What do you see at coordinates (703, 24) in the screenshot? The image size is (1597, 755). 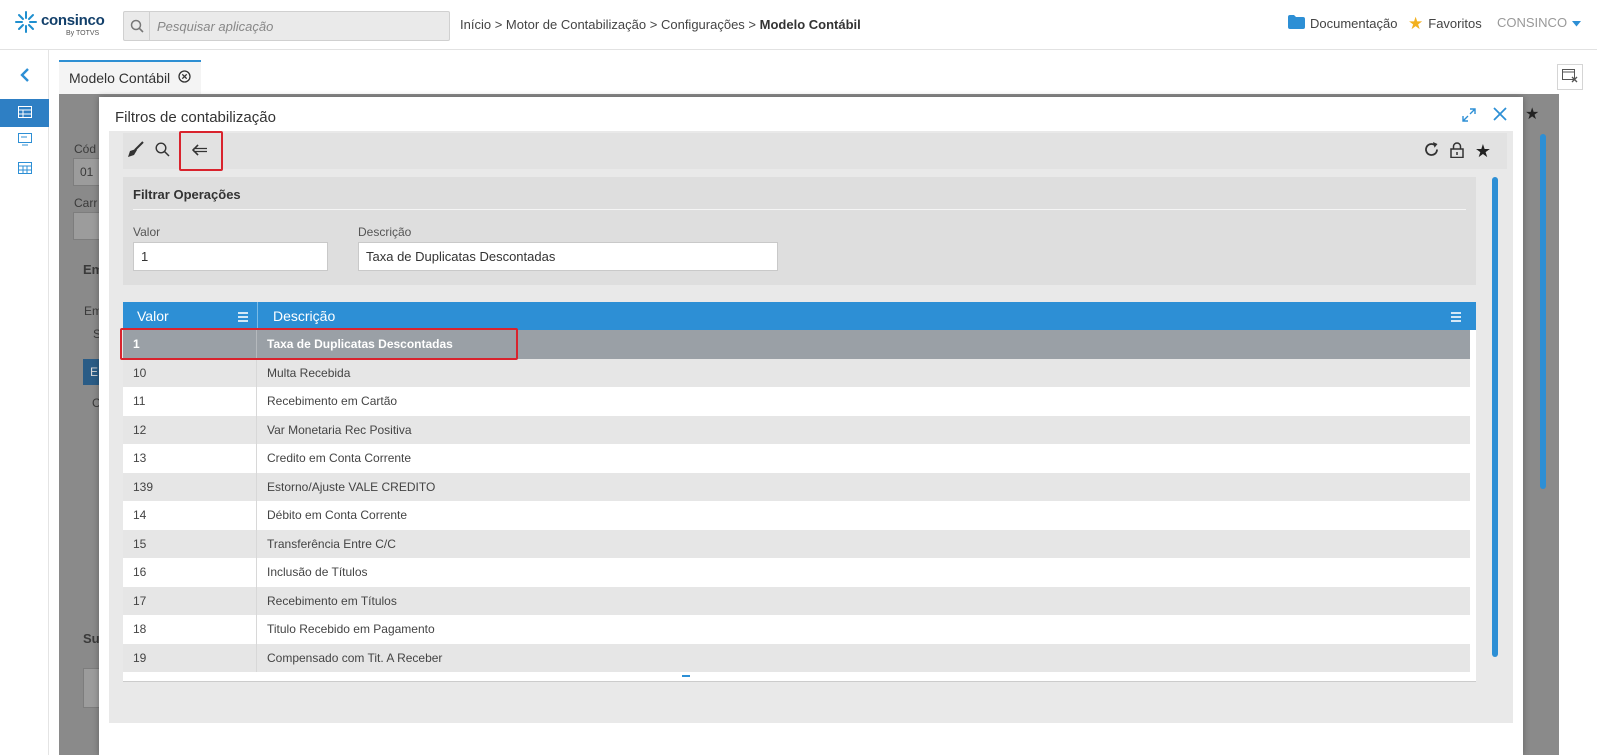 I see `breadcrumb-item-configuracoes: Configurações` at bounding box center [703, 24].